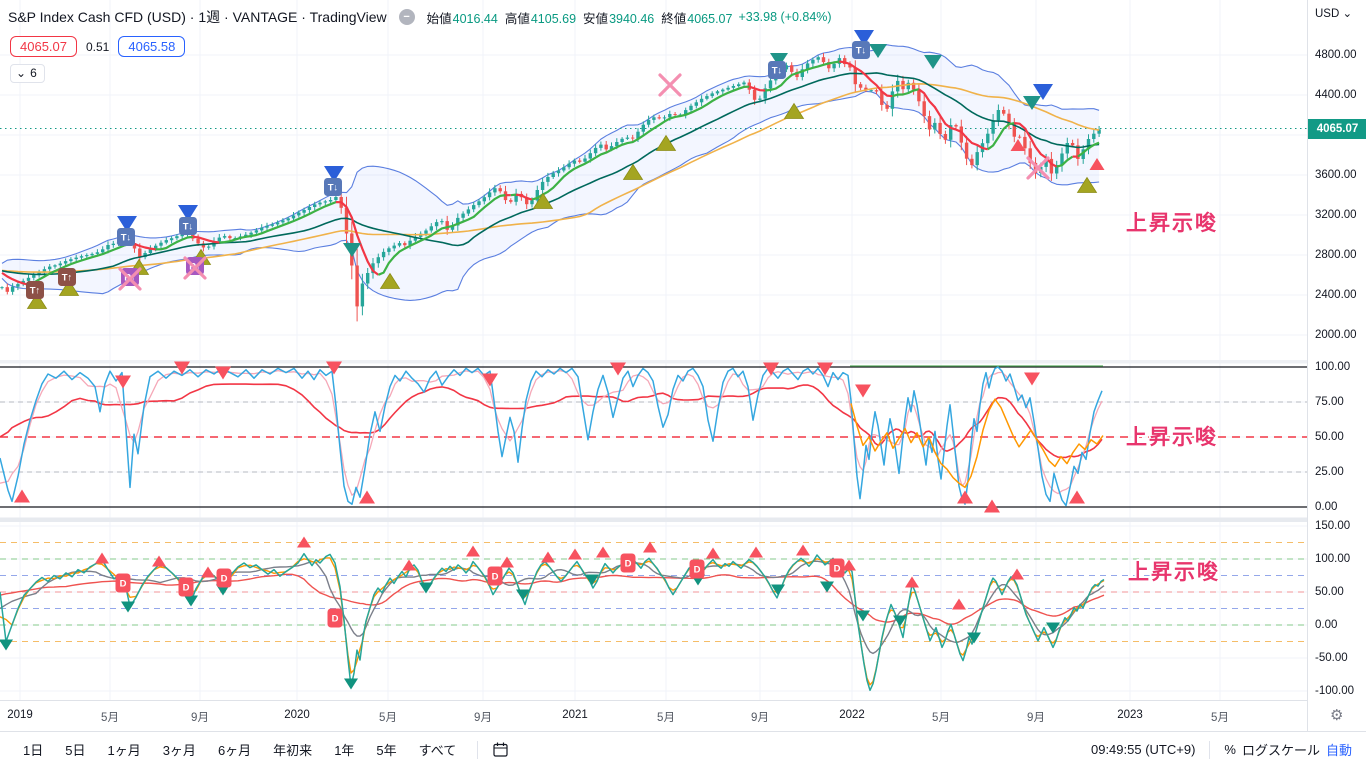 This screenshot has width=1366, height=767. Describe the element at coordinates (1339, 749) in the screenshot. I see `auto-scale-button: 自動` at that location.